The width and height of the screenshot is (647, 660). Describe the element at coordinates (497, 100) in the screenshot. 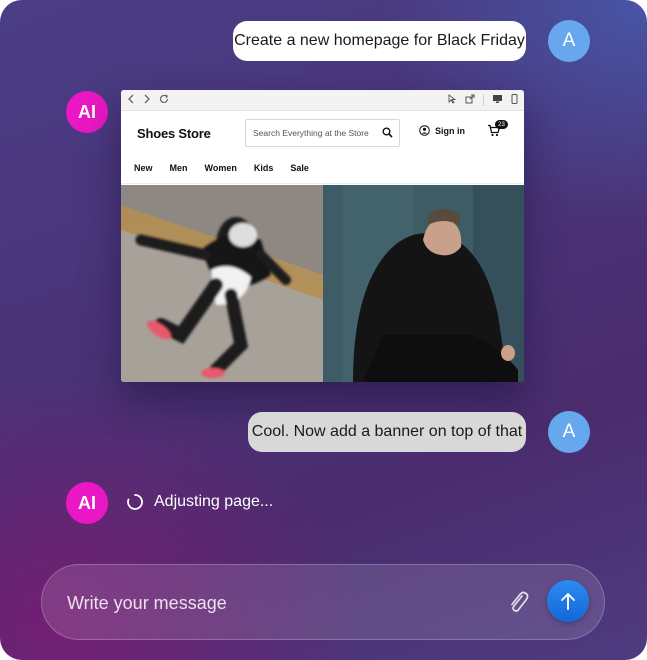

I see `monitor-icon` at that location.